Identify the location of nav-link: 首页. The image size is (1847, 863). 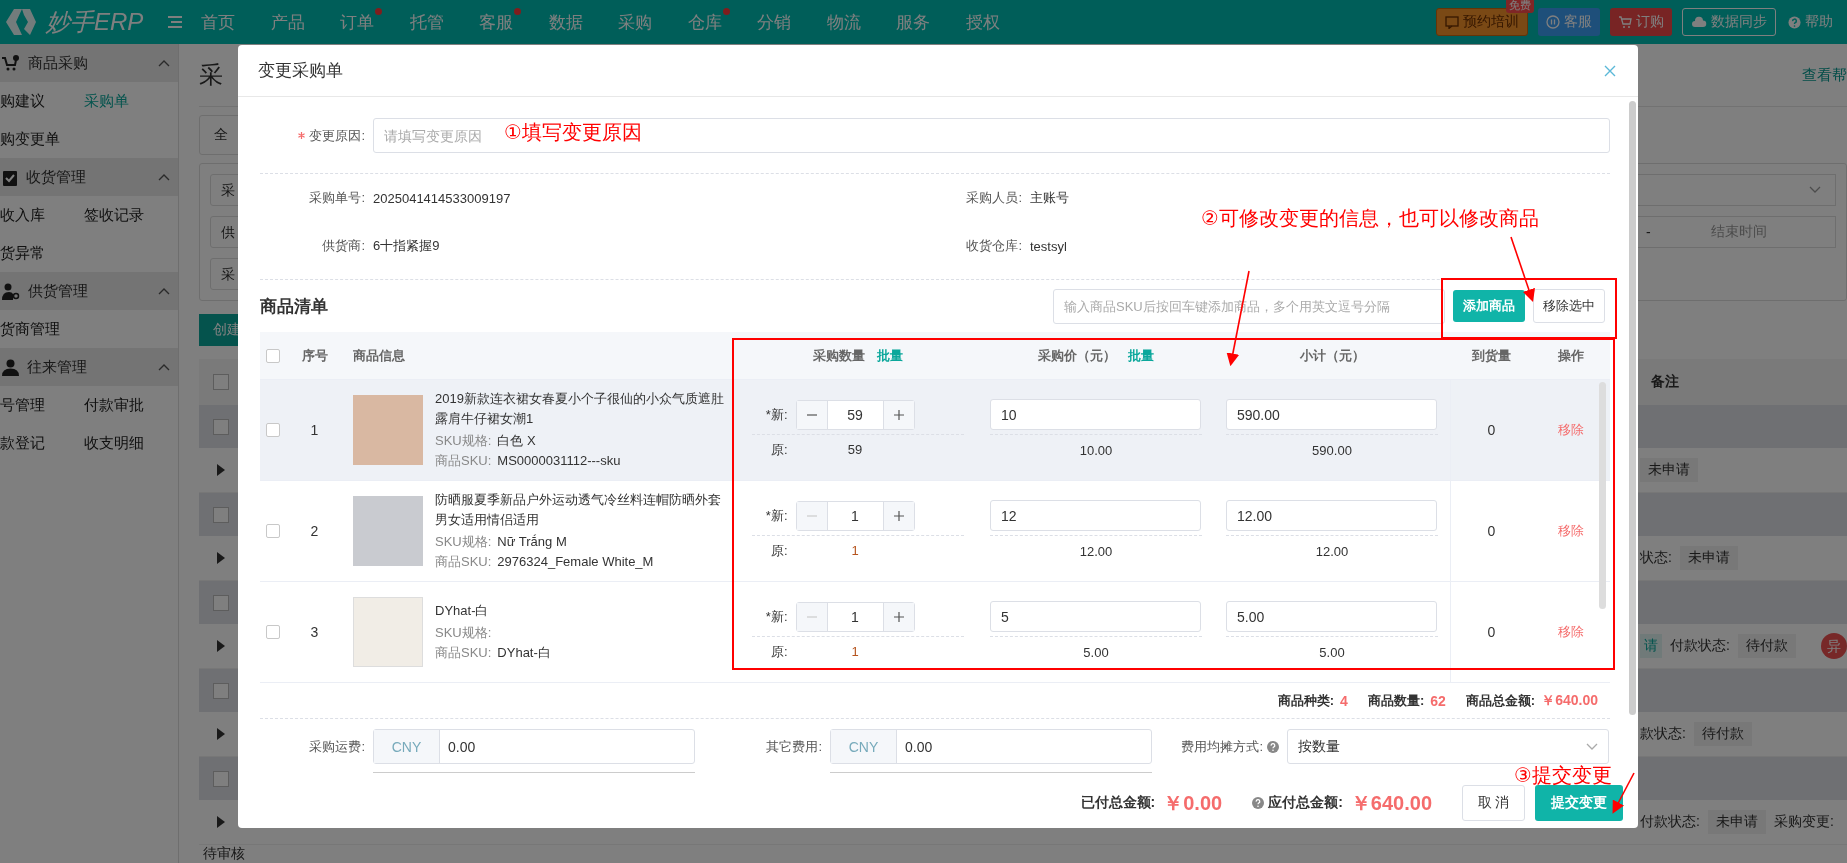
(236, 22).